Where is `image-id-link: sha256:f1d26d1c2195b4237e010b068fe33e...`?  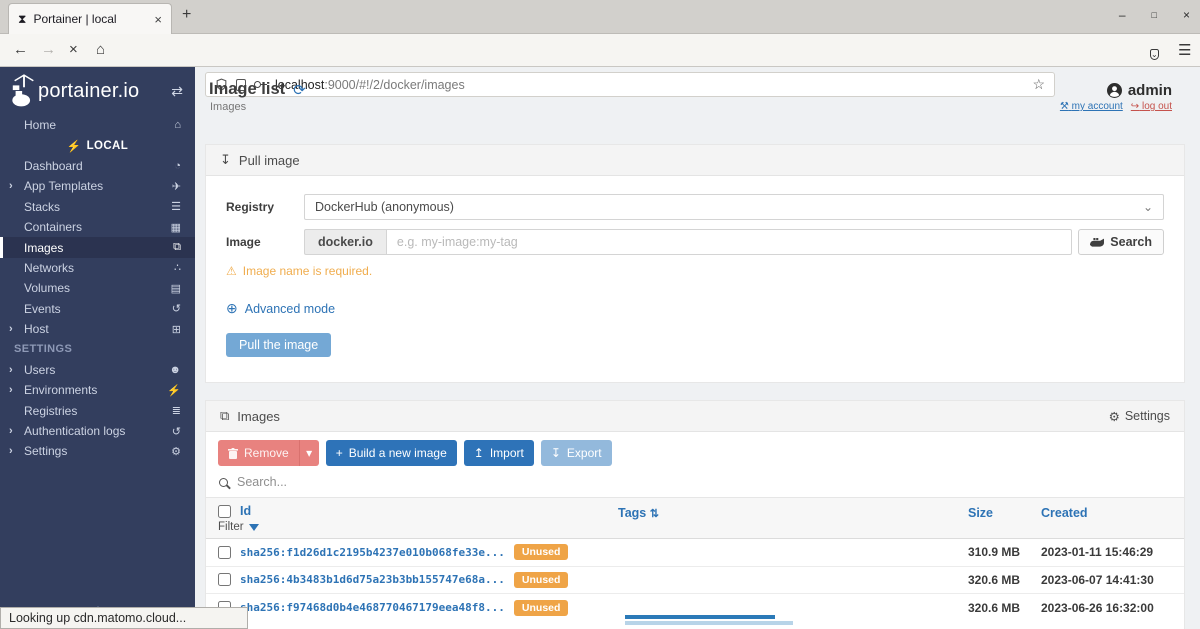
image-id-link: sha256:f1d26d1c2195b4237e010b068fe33e... is located at coordinates (372, 552).